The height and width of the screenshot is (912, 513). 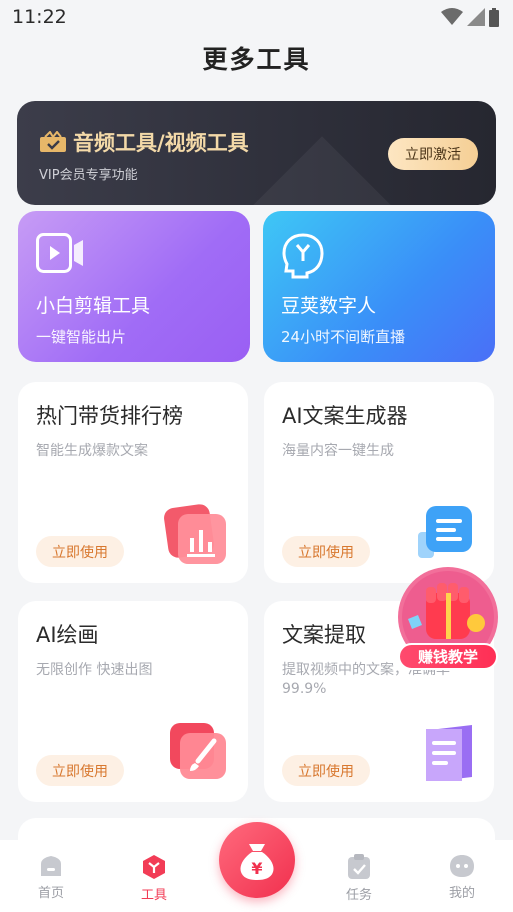 What do you see at coordinates (88, 175) in the screenshot?
I see `banner-subtitle: VIP会员专享功能` at bounding box center [88, 175].